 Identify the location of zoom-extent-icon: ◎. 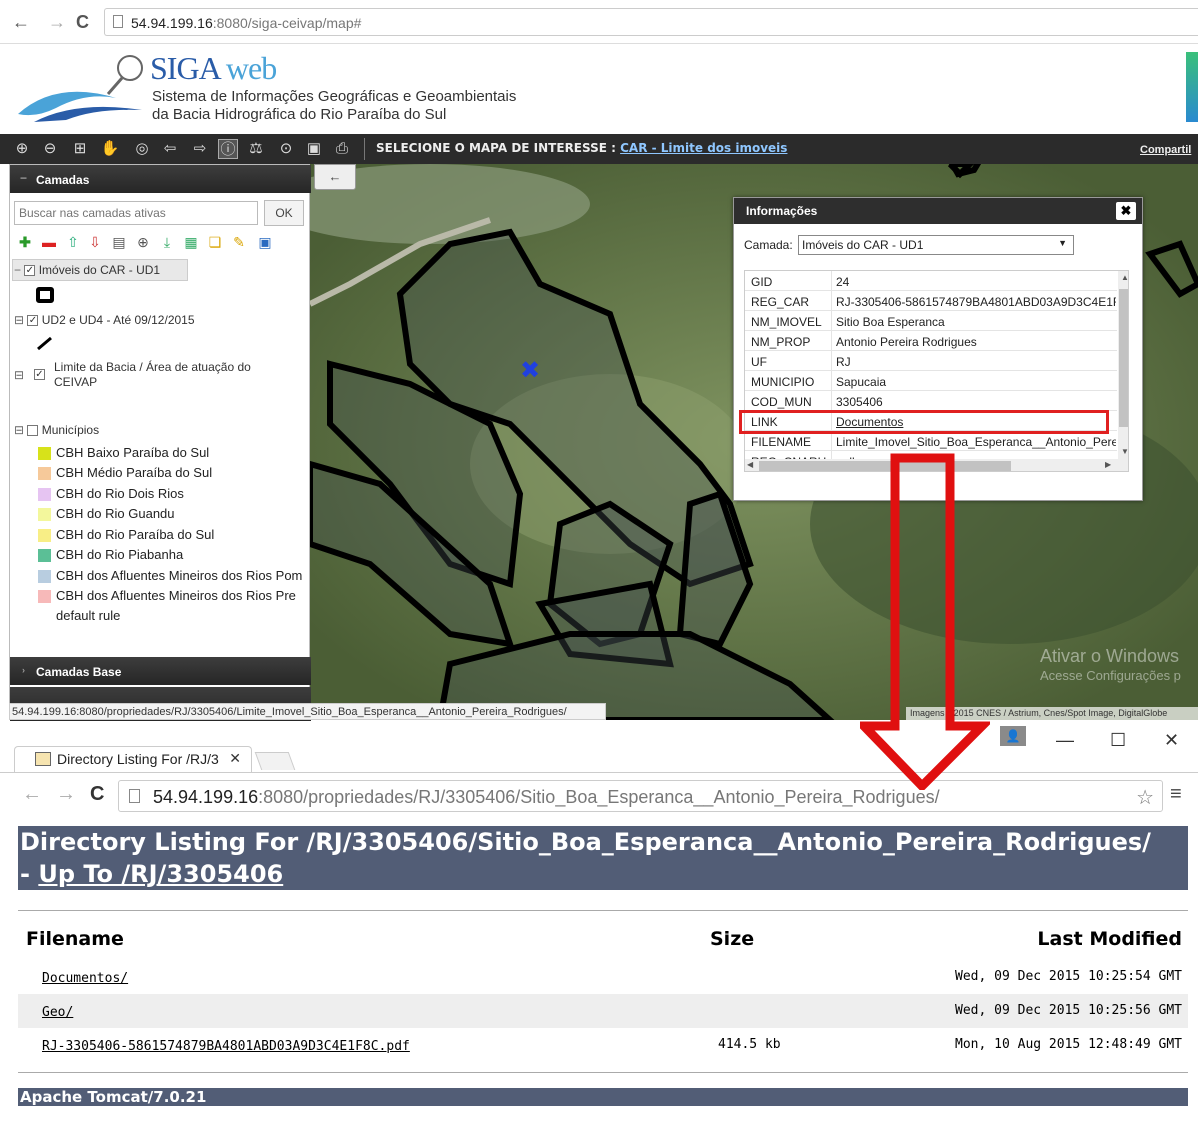
(142, 149).